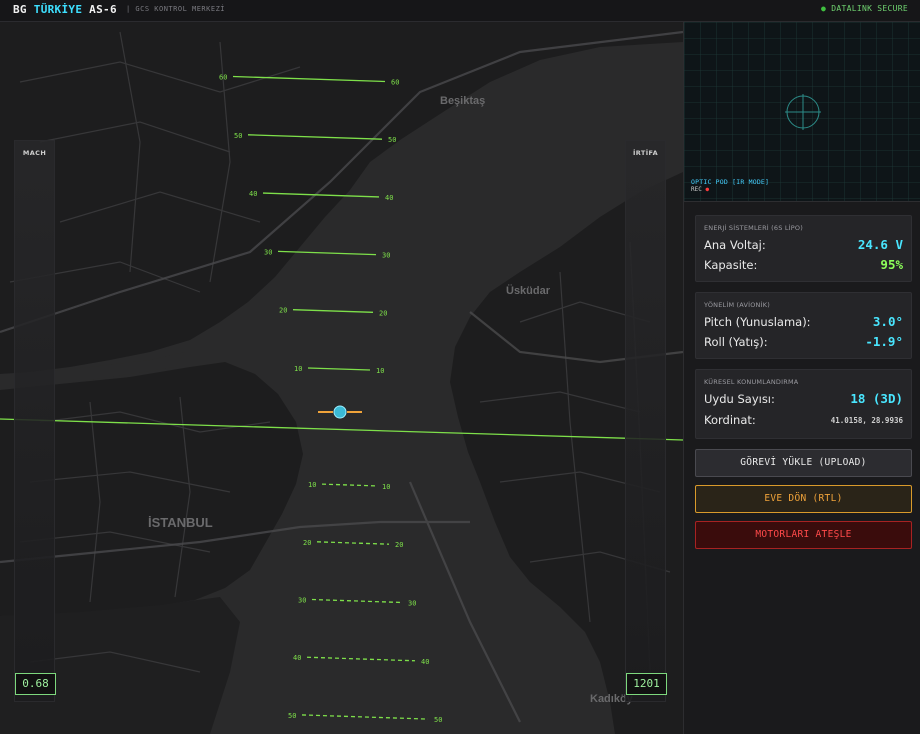 This screenshot has width=920, height=734. I want to click on speed-tape-value: 0.68, so click(35, 684).